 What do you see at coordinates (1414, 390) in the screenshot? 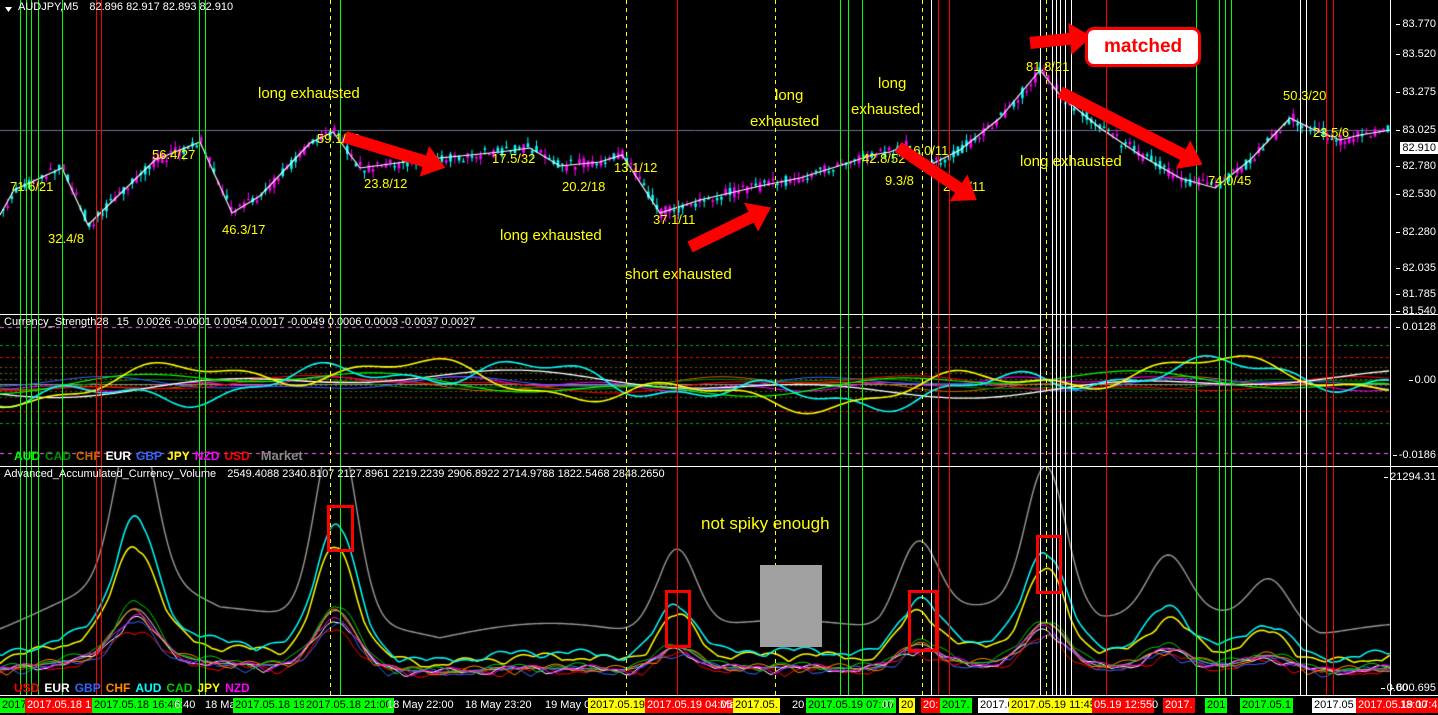
I see `strength-scale: 0.0128 0.00 -0.0186` at bounding box center [1414, 390].